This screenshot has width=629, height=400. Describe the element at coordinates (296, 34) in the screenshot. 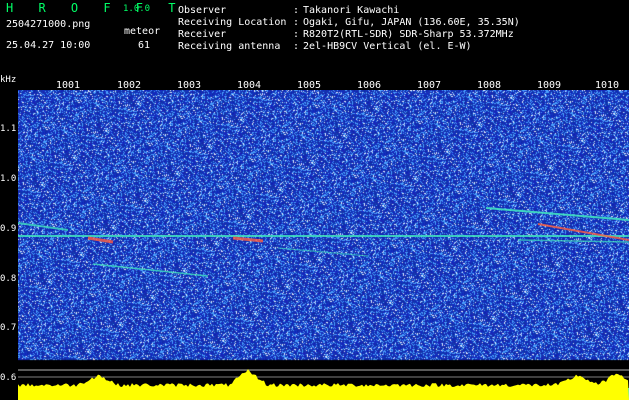

I see `receiver-colon: :` at that location.